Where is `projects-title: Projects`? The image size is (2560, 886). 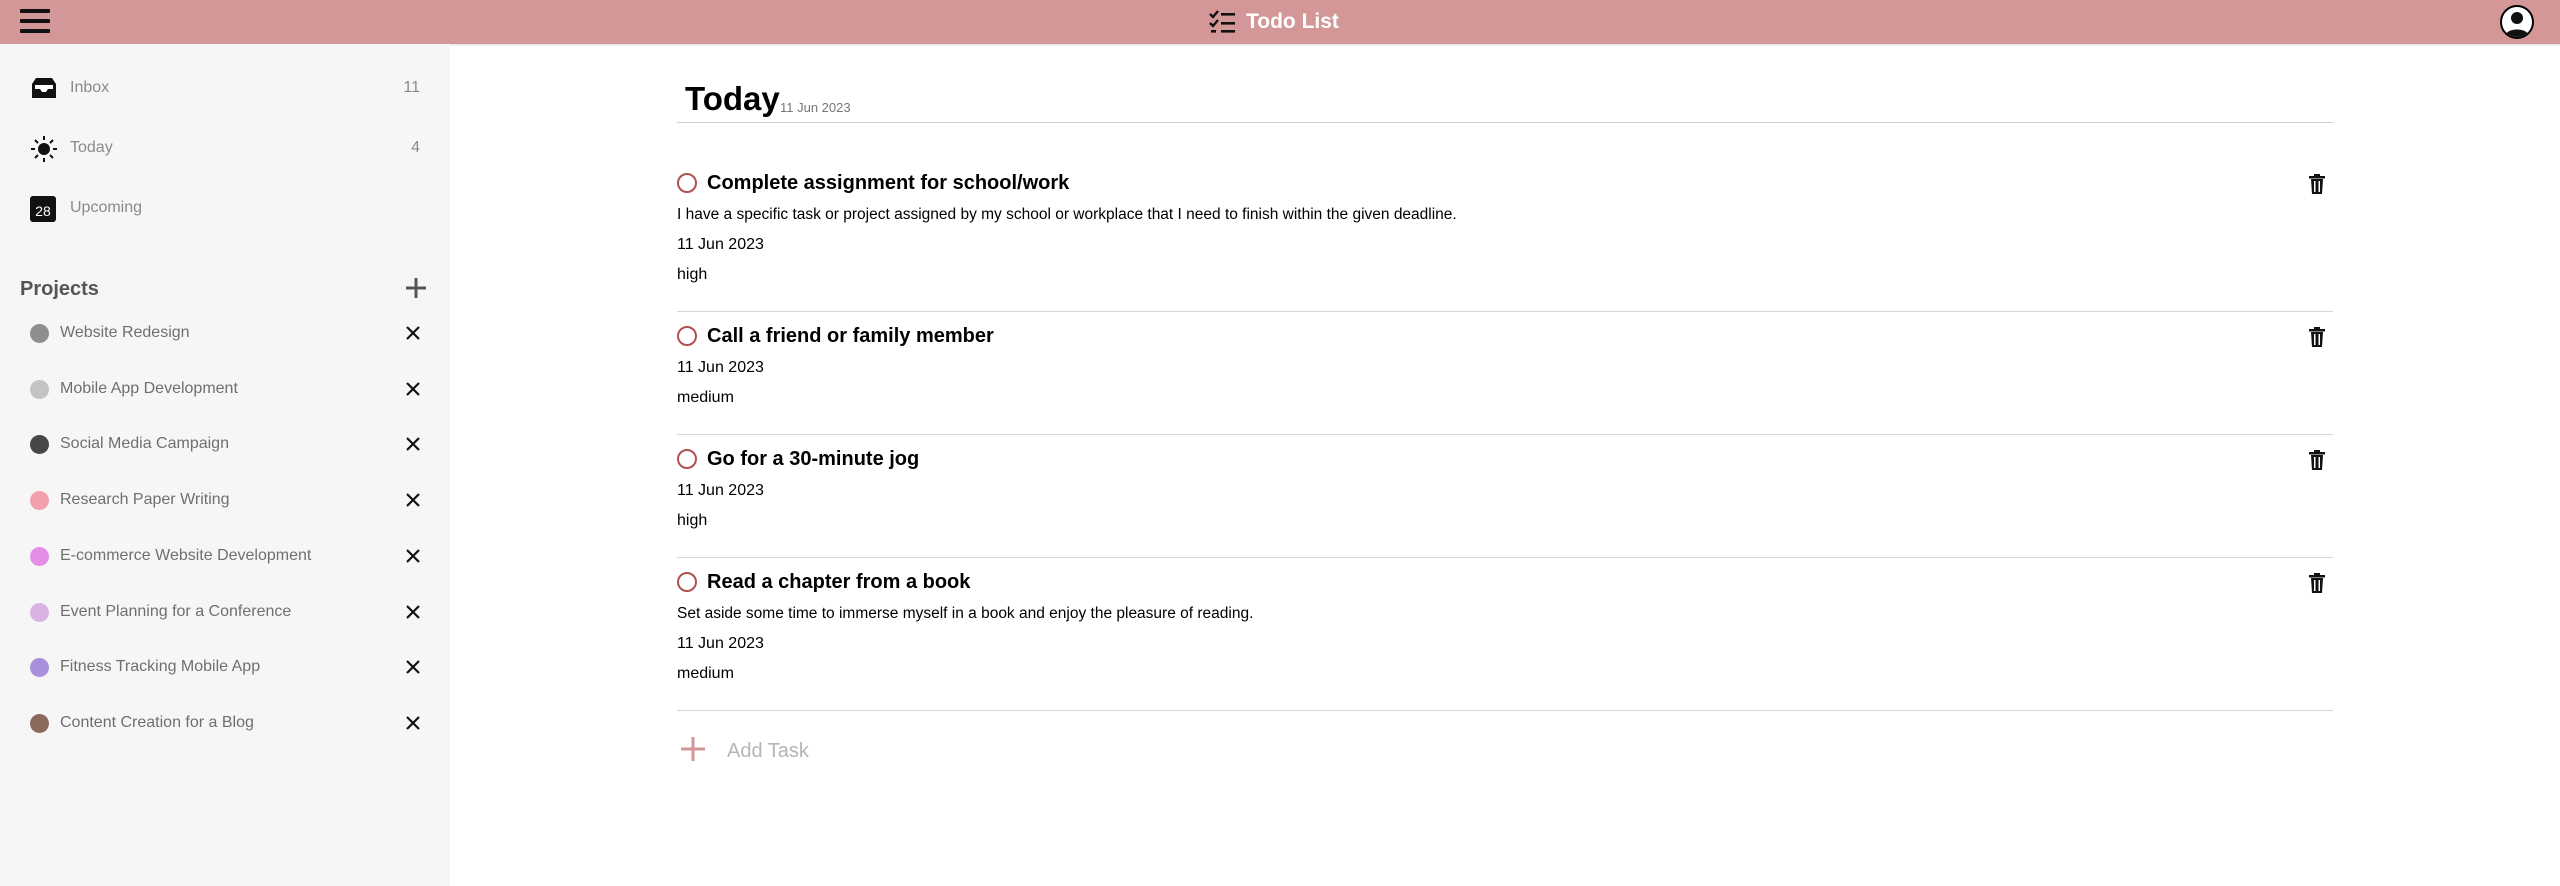 projects-title: Projects is located at coordinates (59, 289).